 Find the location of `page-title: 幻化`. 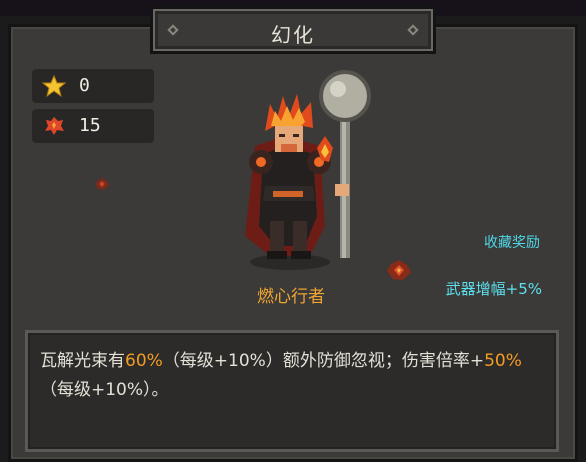

page-title: 幻化 is located at coordinates (293, 35).